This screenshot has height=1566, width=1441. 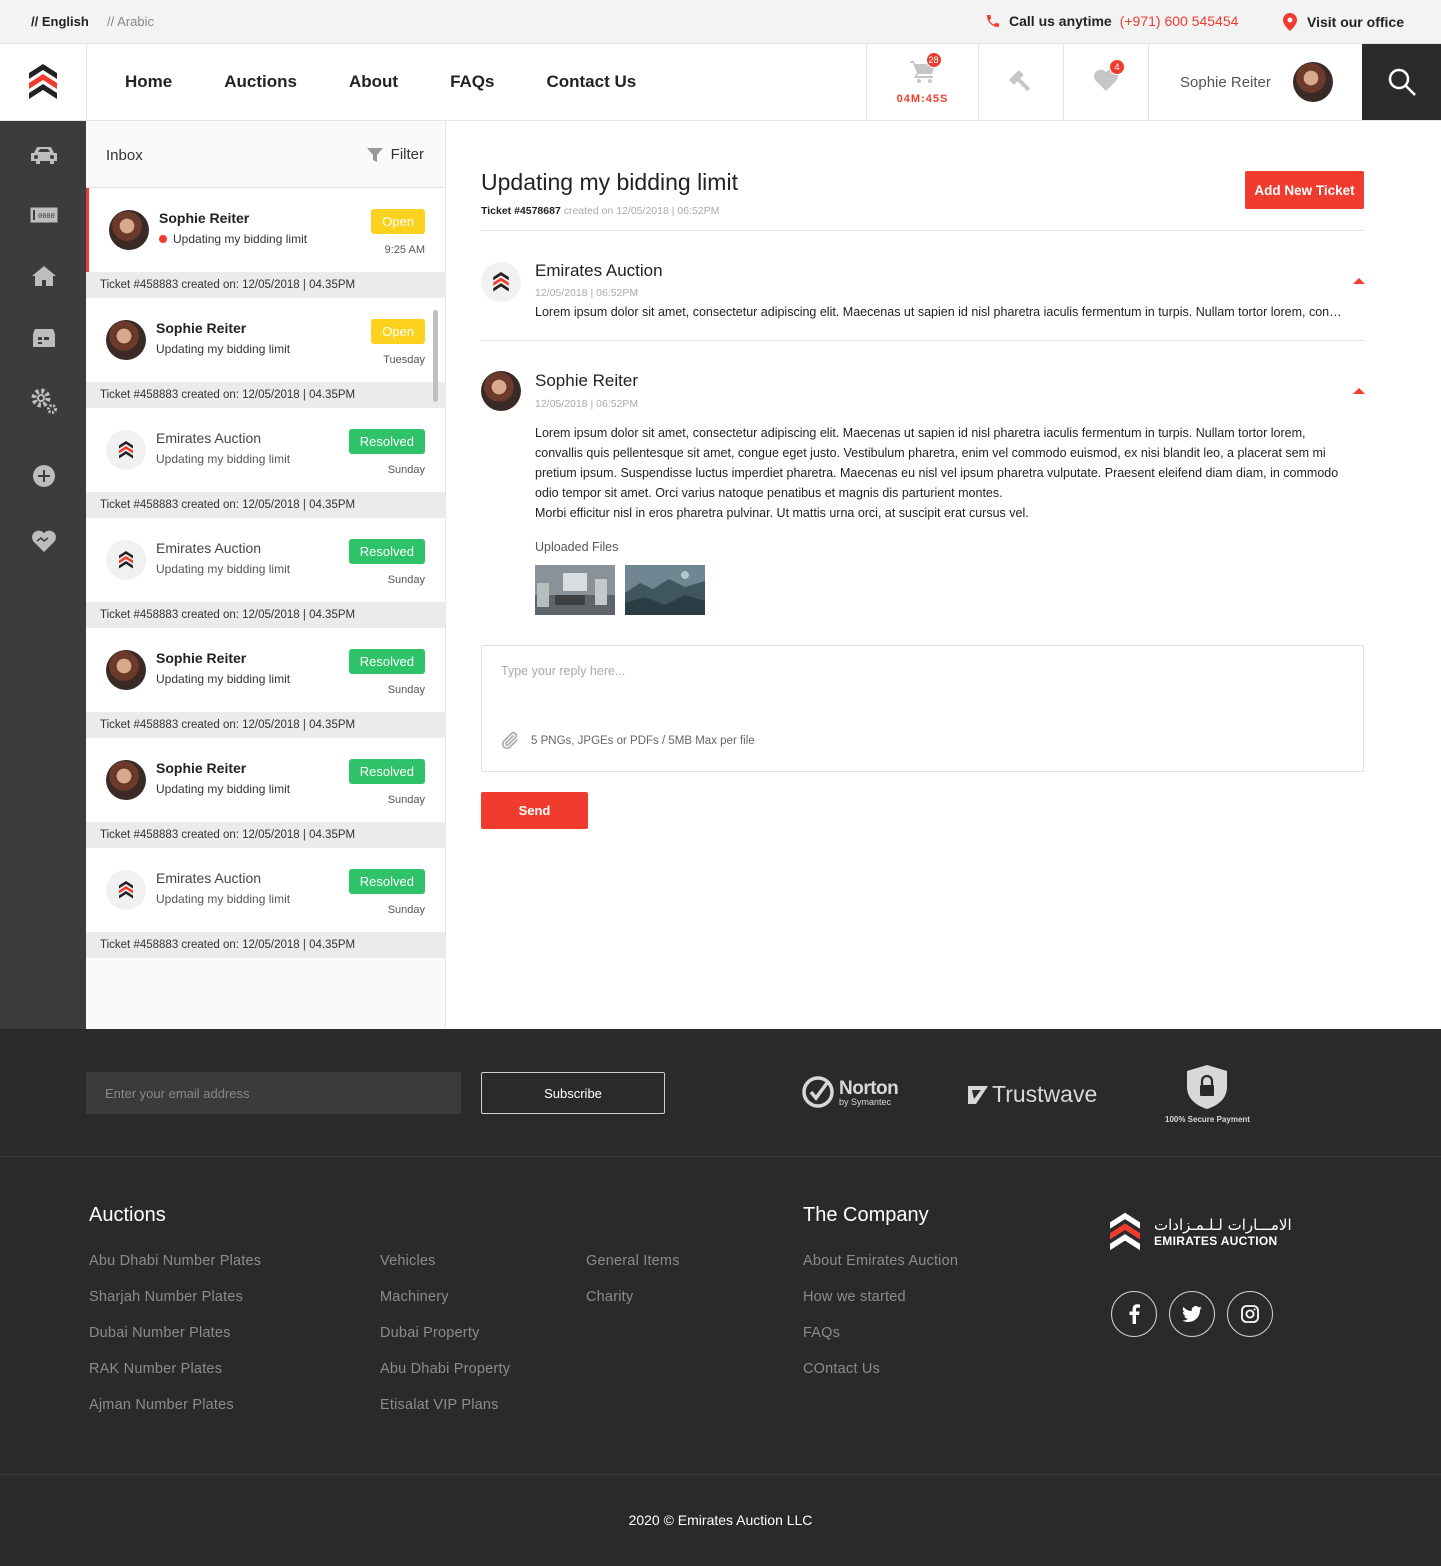 I want to click on call-us: Call us anytime (+971) 600 545454, so click(x=1111, y=21).